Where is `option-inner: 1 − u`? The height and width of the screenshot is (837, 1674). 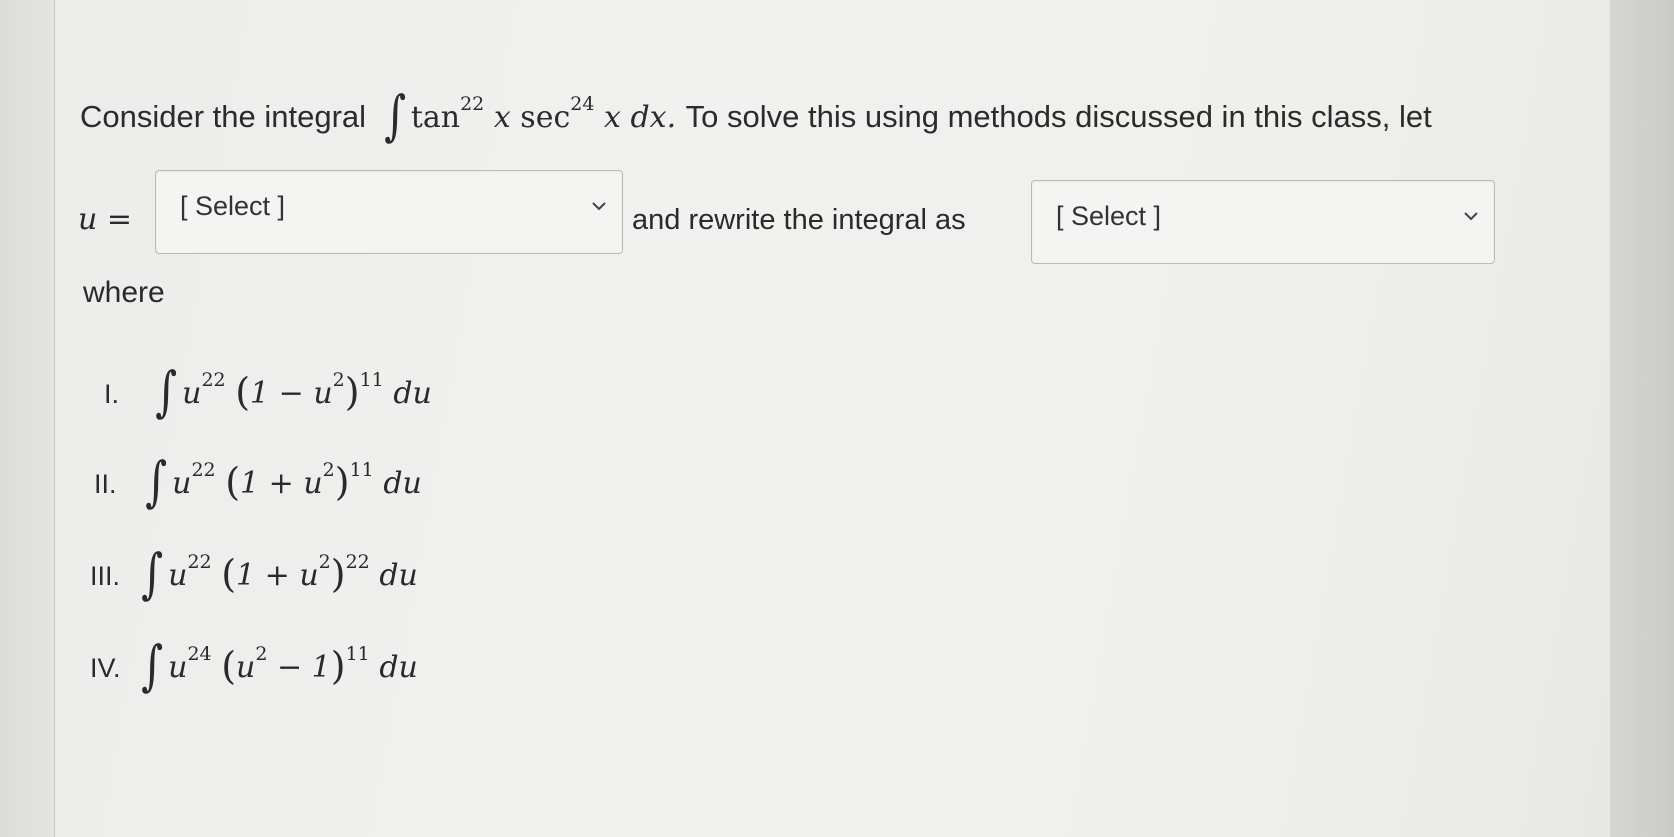
option-inner: 1 − u is located at coordinates (291, 393).